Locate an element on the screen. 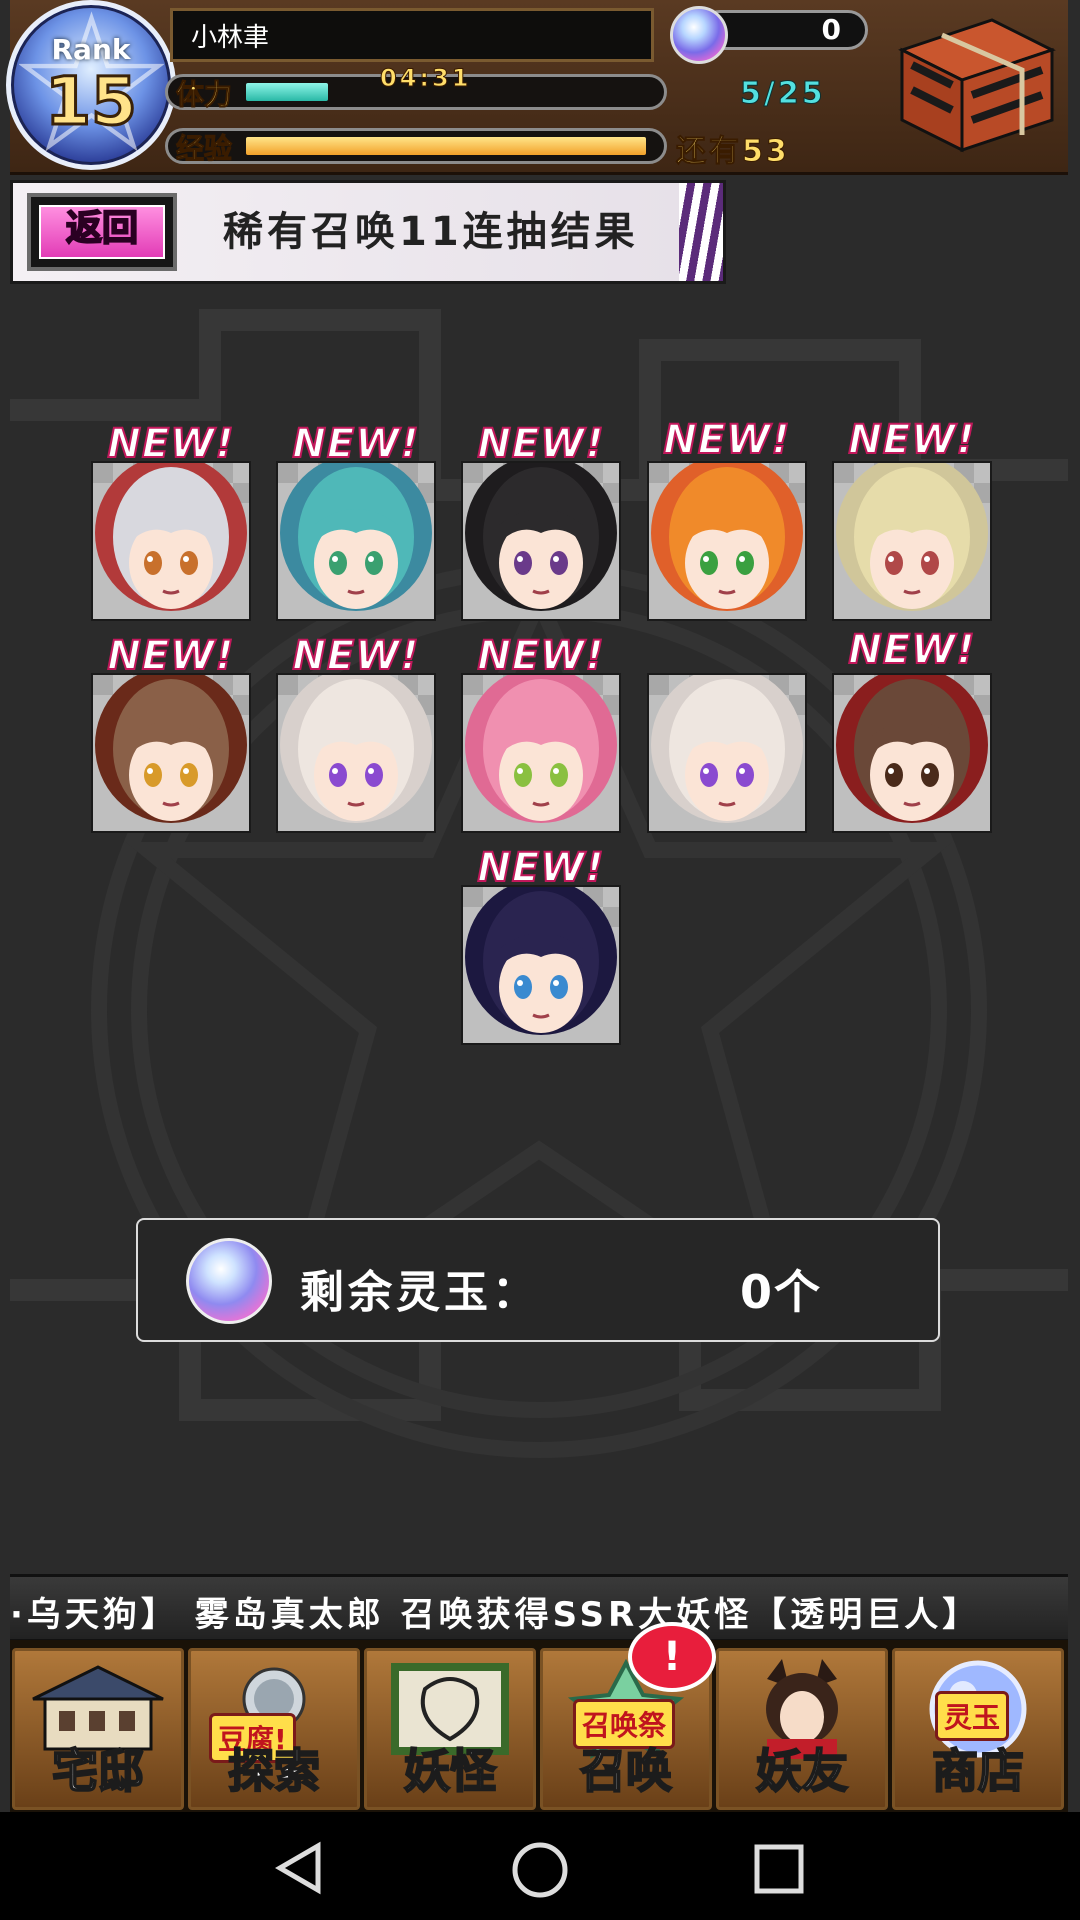  treasure-chest-icon is located at coordinates (972, 85).